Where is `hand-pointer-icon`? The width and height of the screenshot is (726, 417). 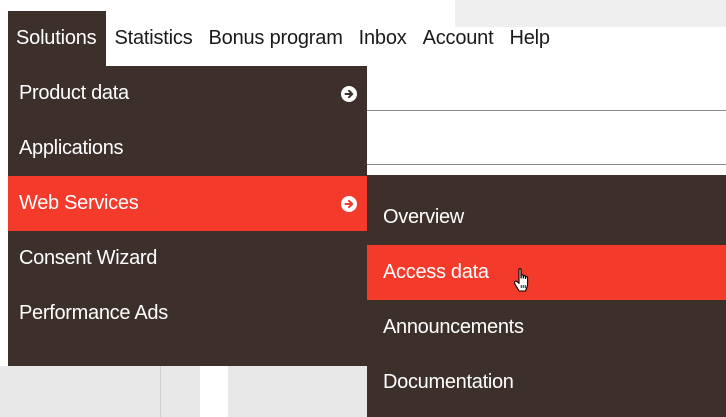
hand-pointer-icon is located at coordinates (523, 282).